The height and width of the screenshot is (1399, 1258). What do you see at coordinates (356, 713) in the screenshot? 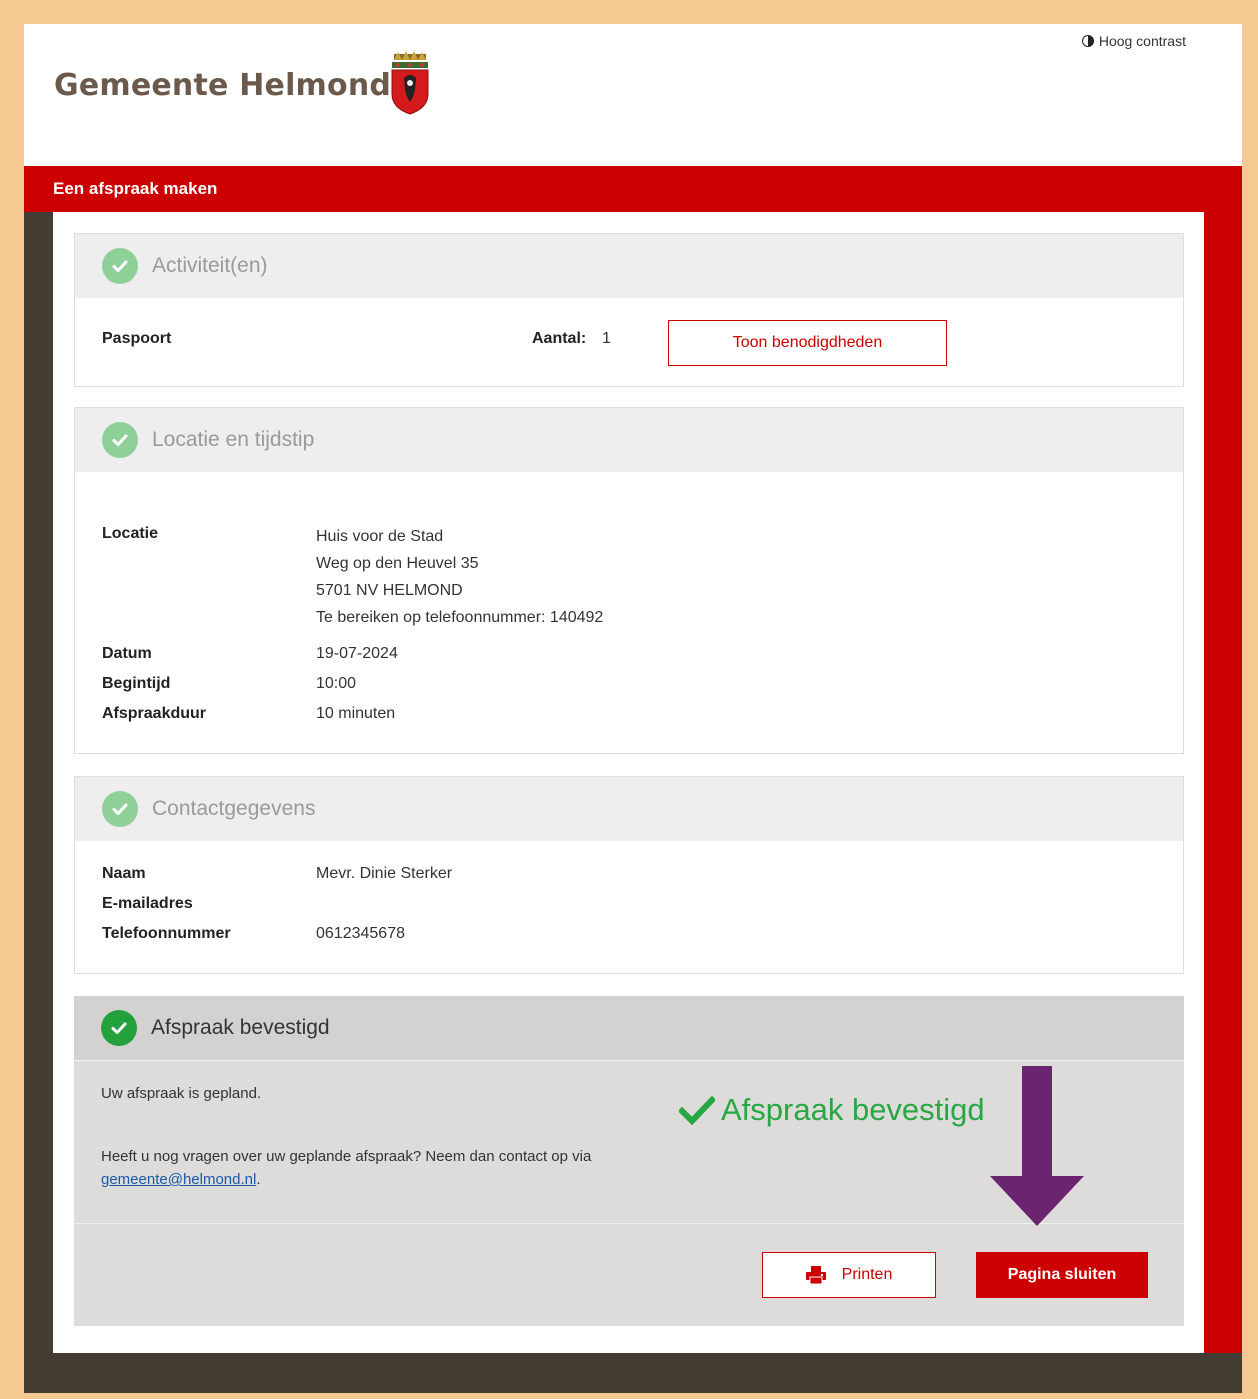
I see `duration-value: 10 minuten` at bounding box center [356, 713].